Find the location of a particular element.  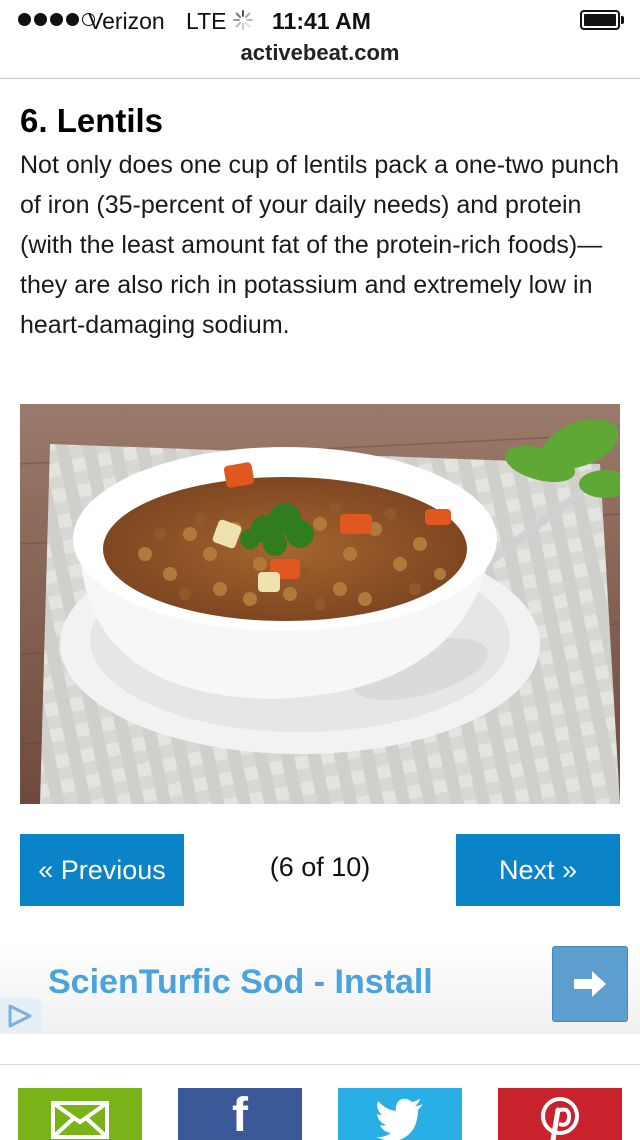

carrier-name: Verizon is located at coordinates (126, 21).